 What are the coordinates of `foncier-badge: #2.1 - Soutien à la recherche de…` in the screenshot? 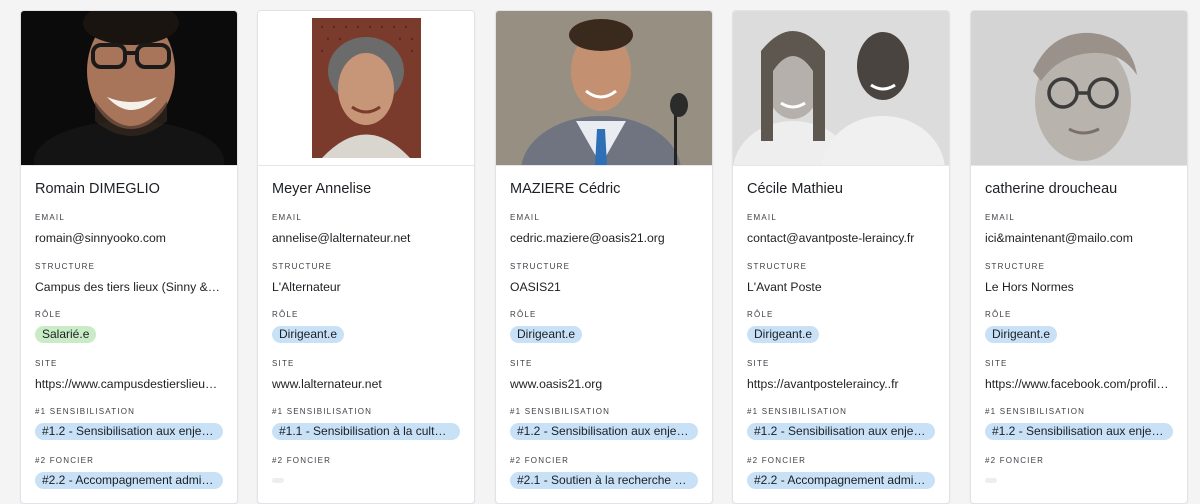 It's located at (604, 480).